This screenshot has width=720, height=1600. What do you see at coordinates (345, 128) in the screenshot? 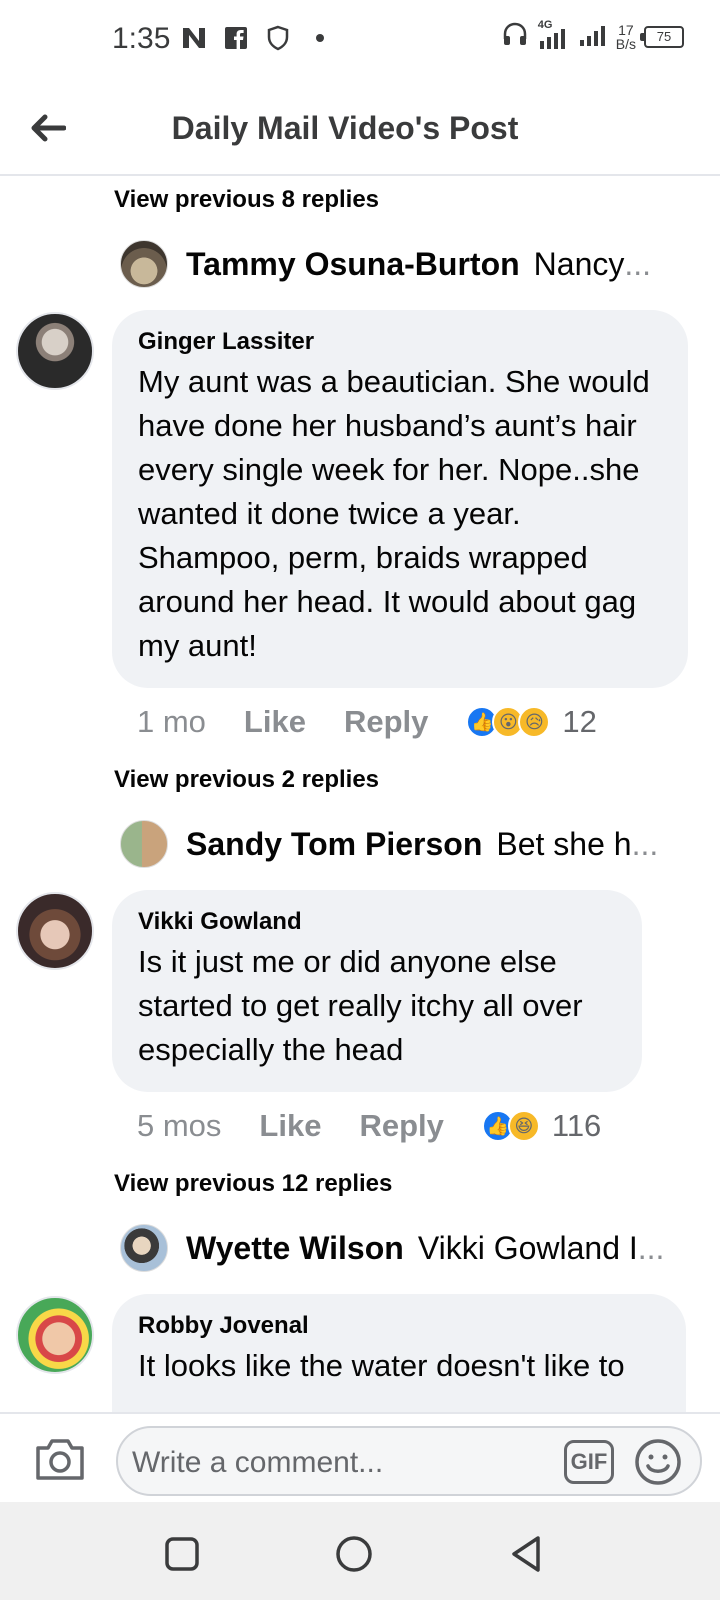
I see `page-title: Daily Mail Video's Post` at bounding box center [345, 128].